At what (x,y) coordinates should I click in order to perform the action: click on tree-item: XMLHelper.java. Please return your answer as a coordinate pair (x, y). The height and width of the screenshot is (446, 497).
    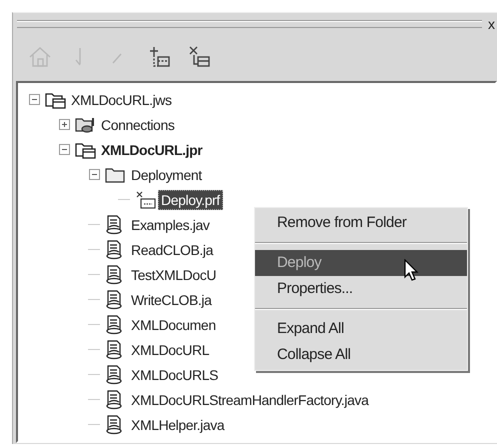
    Looking at the image, I should click on (178, 424).